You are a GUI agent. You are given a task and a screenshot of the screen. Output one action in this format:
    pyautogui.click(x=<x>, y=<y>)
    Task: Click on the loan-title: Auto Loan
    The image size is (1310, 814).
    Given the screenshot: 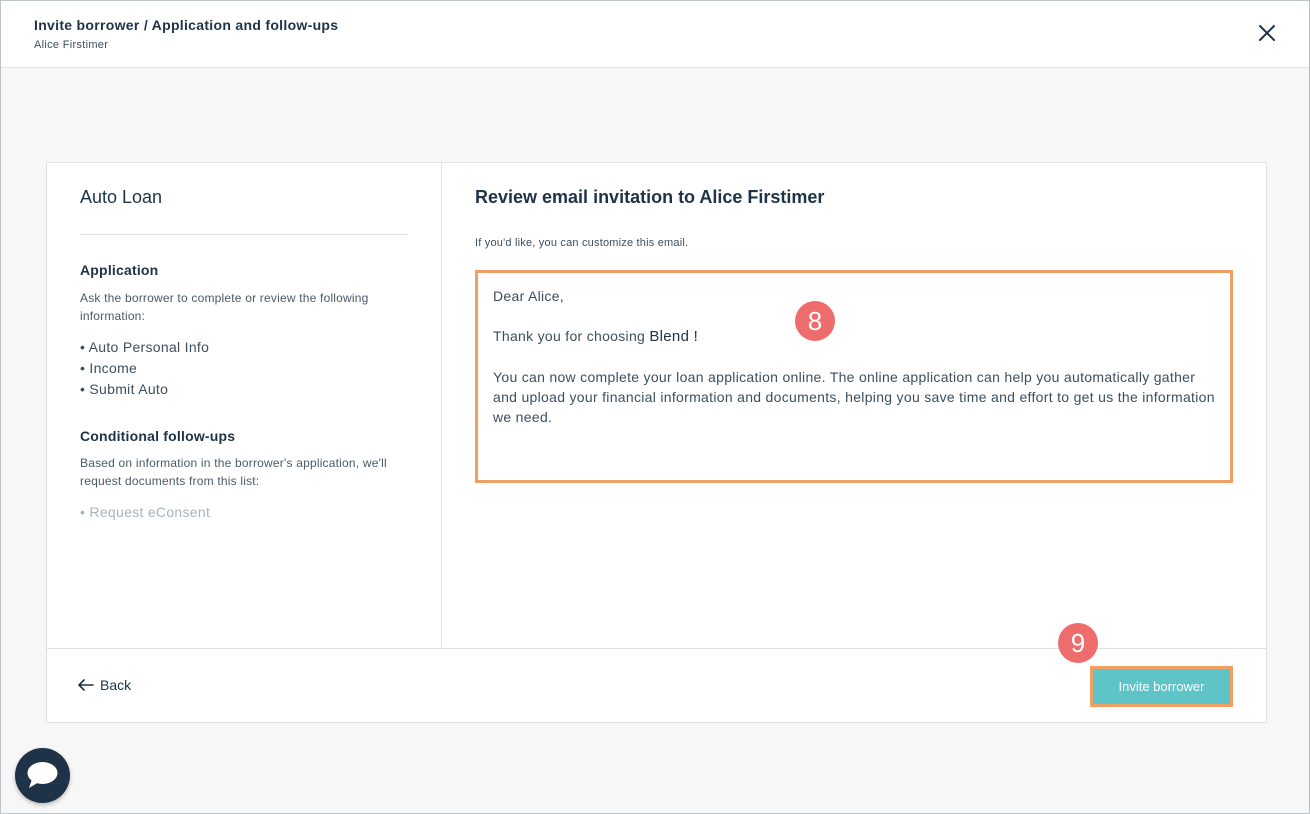 What is the action you would take?
    pyautogui.click(x=121, y=197)
    